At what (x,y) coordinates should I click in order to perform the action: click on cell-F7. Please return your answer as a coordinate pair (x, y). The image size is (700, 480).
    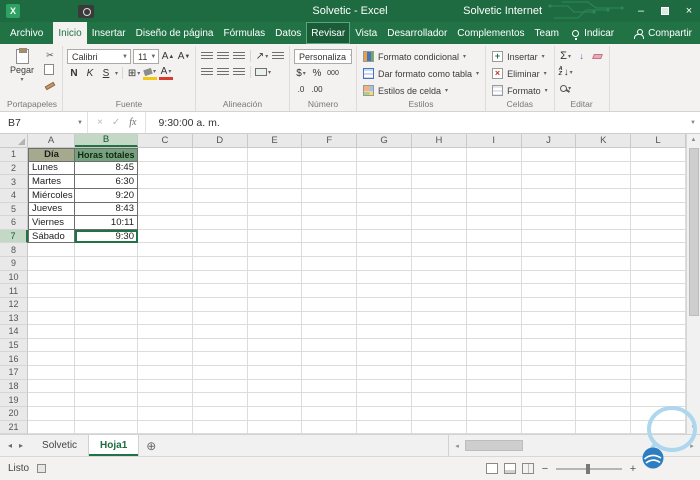
    Looking at the image, I should click on (330, 236).